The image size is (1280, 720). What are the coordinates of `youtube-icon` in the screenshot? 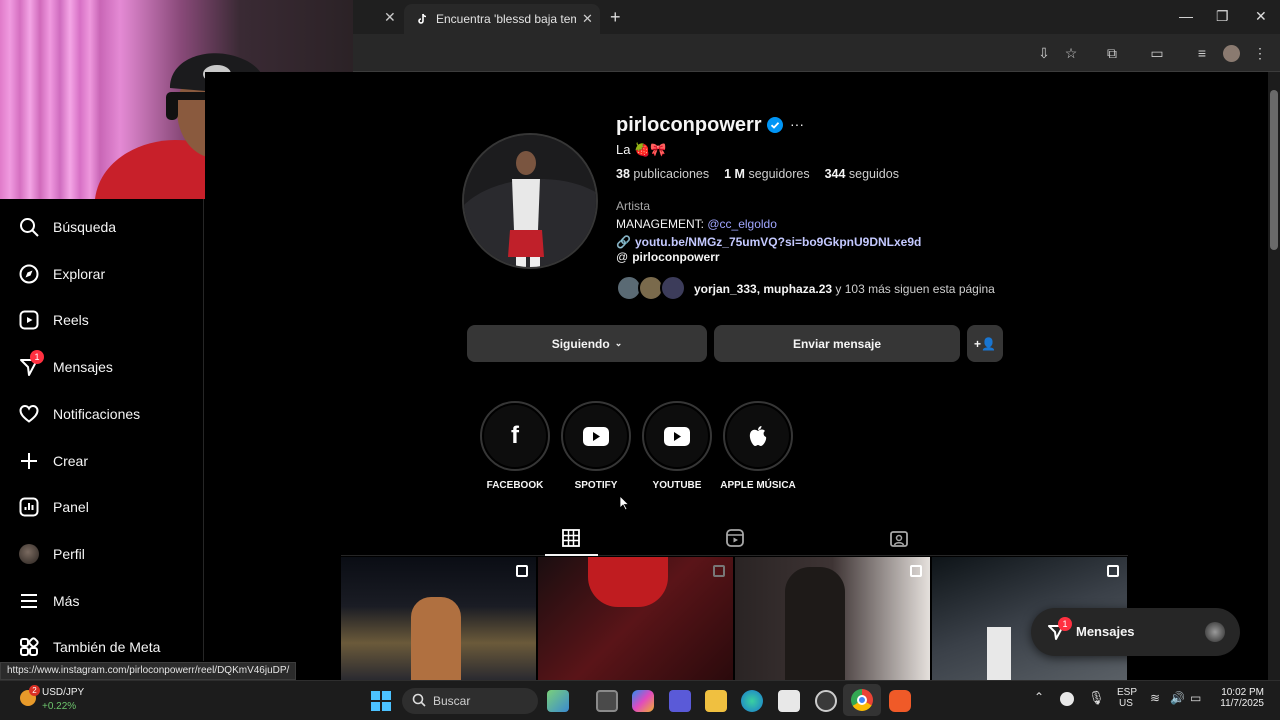 It's located at (596, 436).